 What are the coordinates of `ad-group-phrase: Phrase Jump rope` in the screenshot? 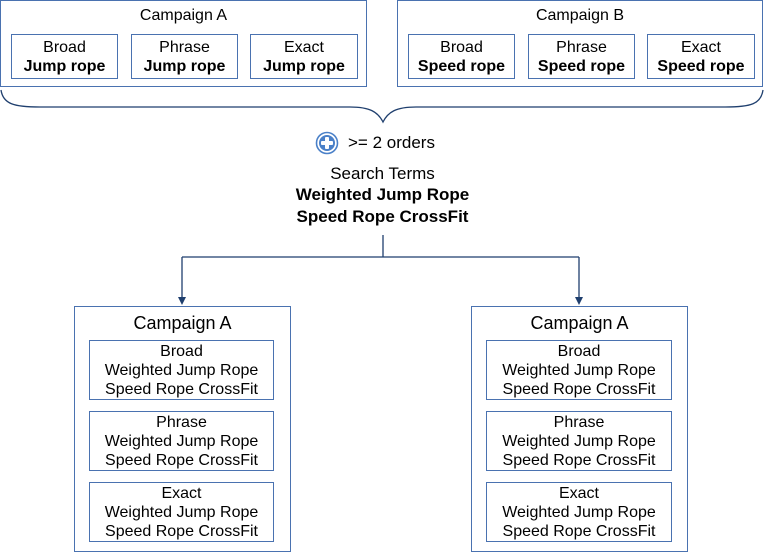 It's located at (184, 56).